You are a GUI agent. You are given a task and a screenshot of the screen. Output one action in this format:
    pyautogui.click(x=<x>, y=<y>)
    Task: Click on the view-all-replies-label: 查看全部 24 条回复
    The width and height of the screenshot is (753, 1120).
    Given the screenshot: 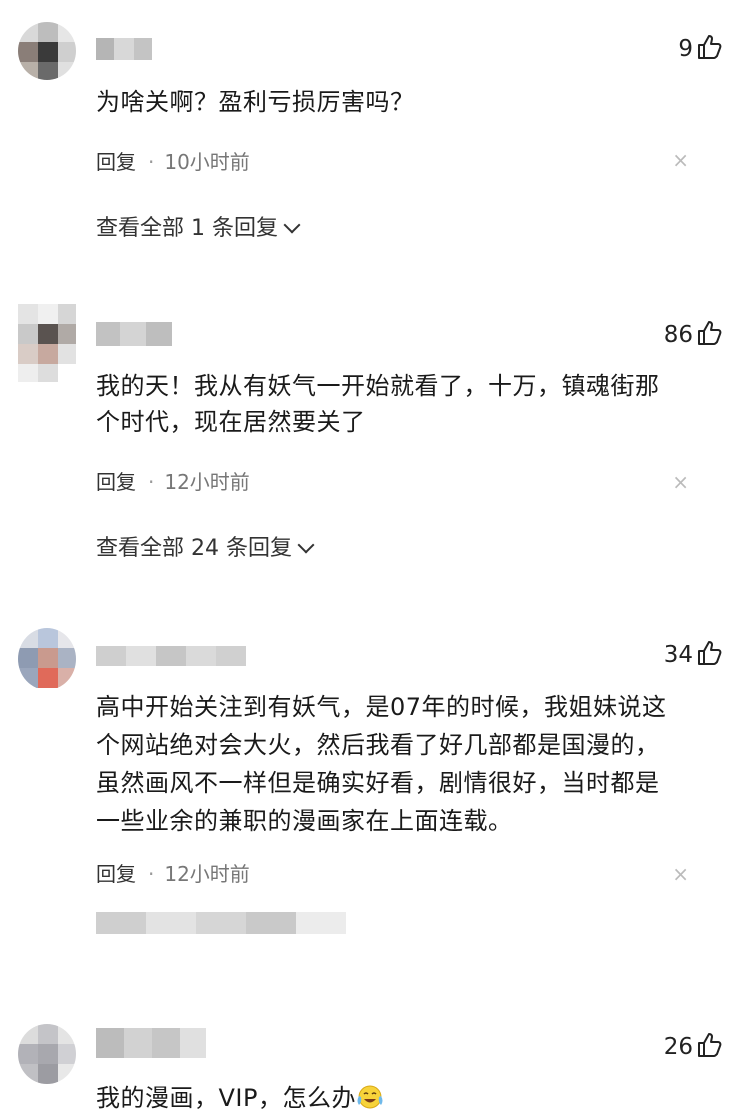 What is the action you would take?
    pyautogui.click(x=194, y=548)
    